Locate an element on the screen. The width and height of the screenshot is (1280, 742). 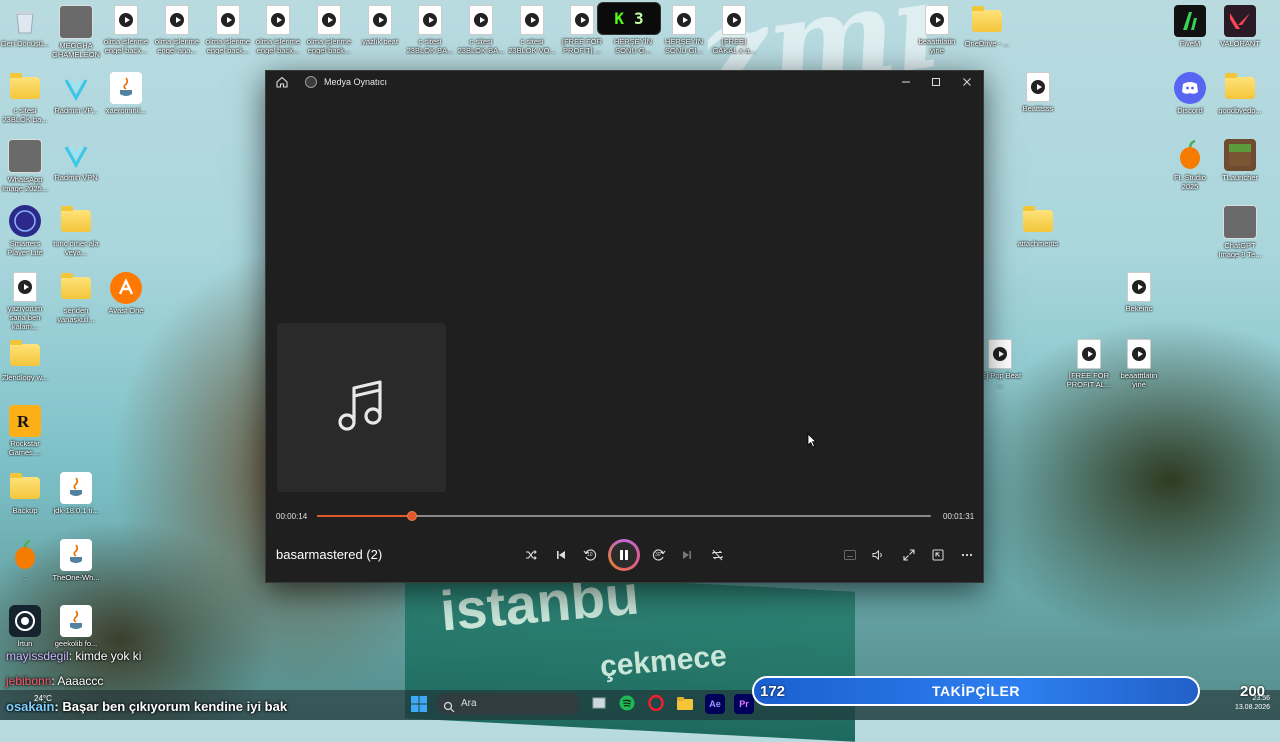
followers-goal-bar: TAKİPÇİLER is located at coordinates (976, 691).